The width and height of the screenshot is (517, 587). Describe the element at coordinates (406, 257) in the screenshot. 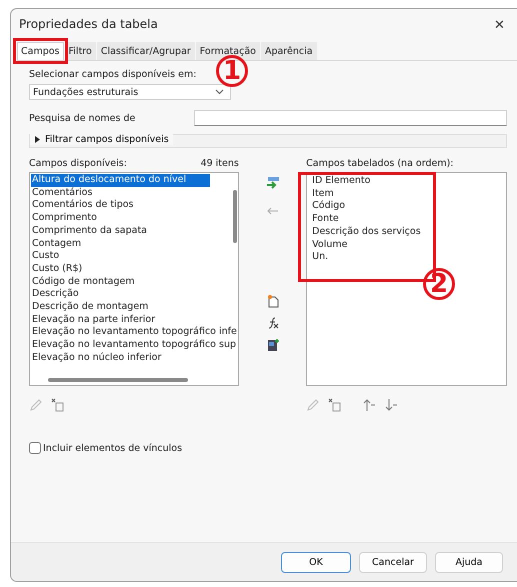

I see `list-item: Un.` at that location.